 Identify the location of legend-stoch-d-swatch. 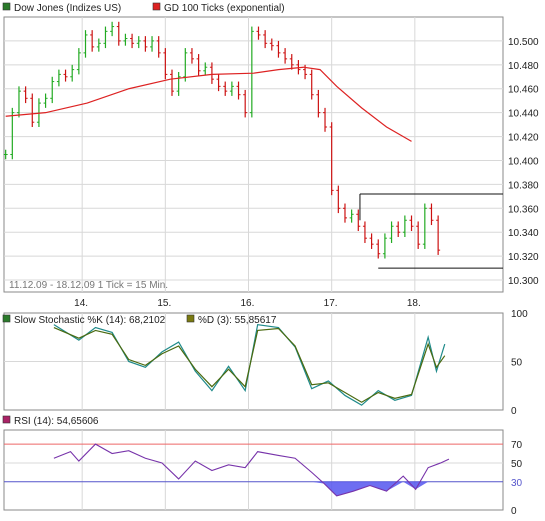
(190, 318).